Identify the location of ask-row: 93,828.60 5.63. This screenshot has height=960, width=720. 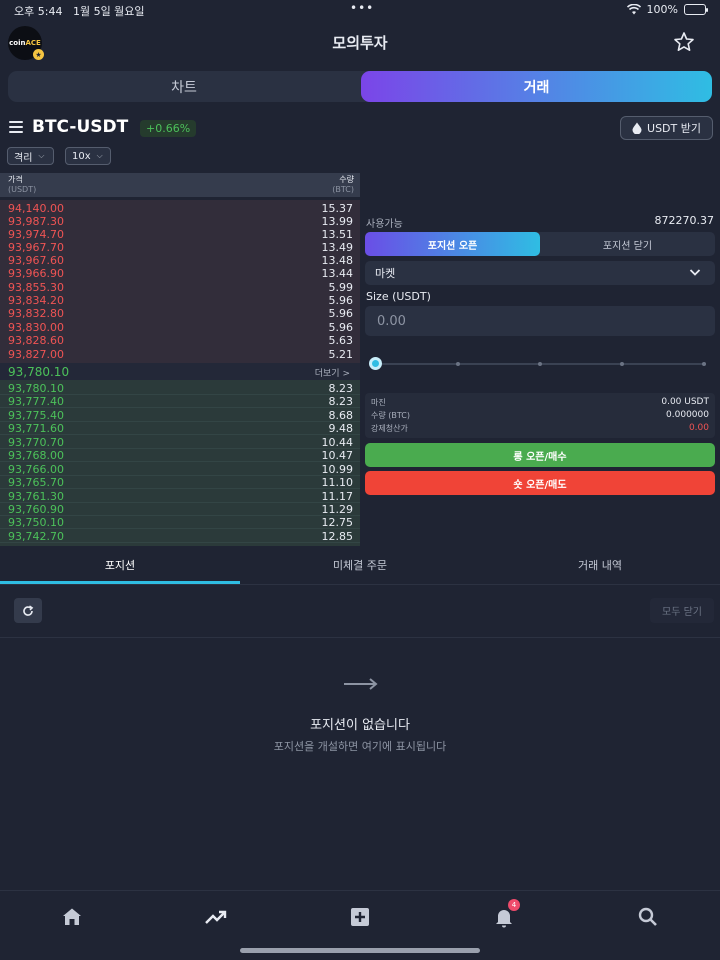
(180, 340).